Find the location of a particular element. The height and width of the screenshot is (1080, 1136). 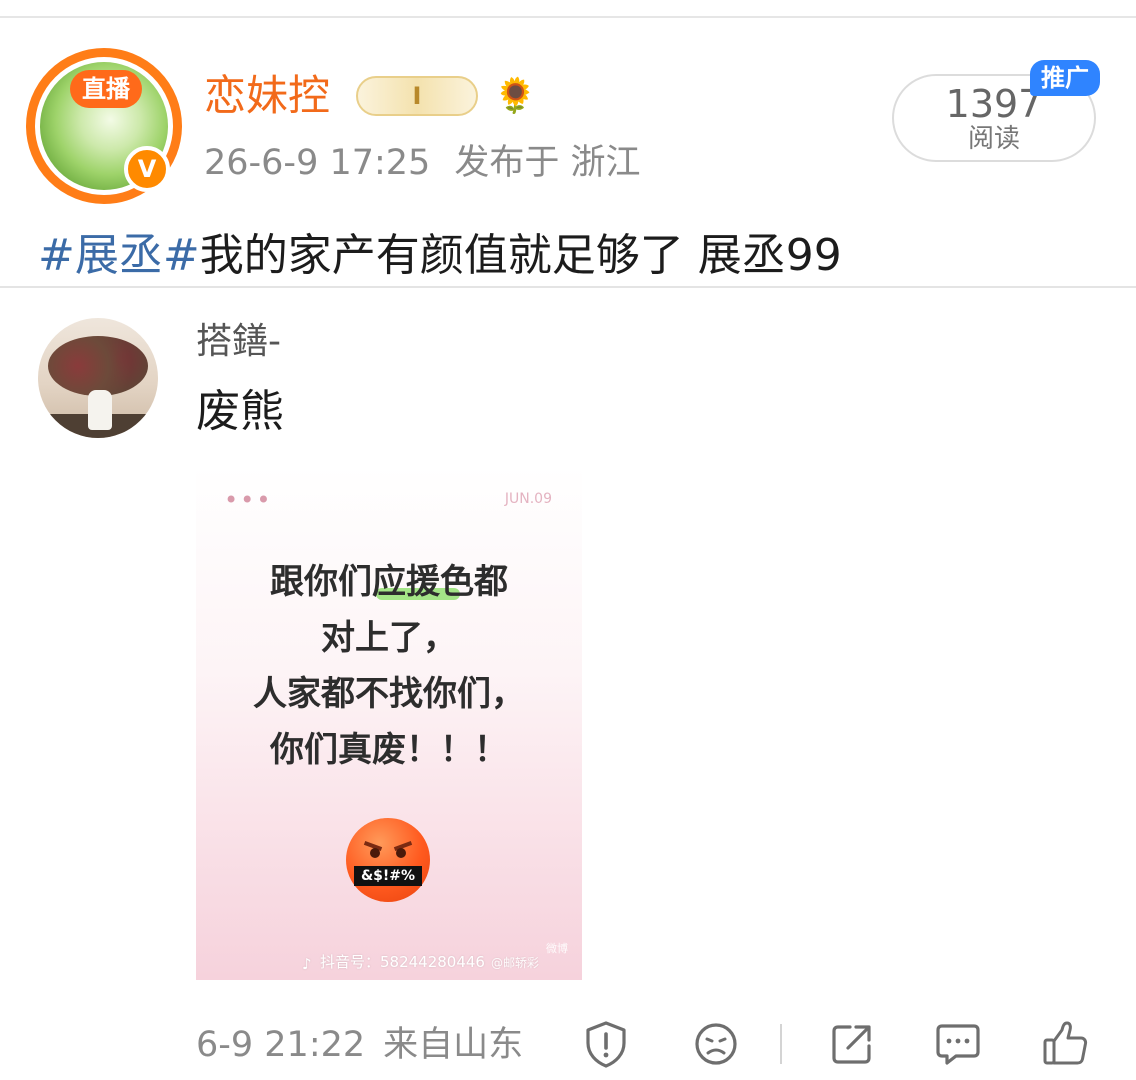

caption-line: 人家都不找你们， is located at coordinates (389, 694).